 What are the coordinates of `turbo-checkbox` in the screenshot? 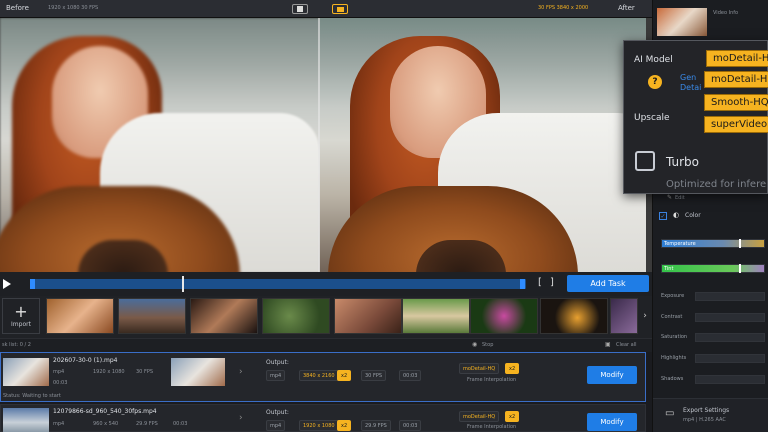 It's located at (645, 161).